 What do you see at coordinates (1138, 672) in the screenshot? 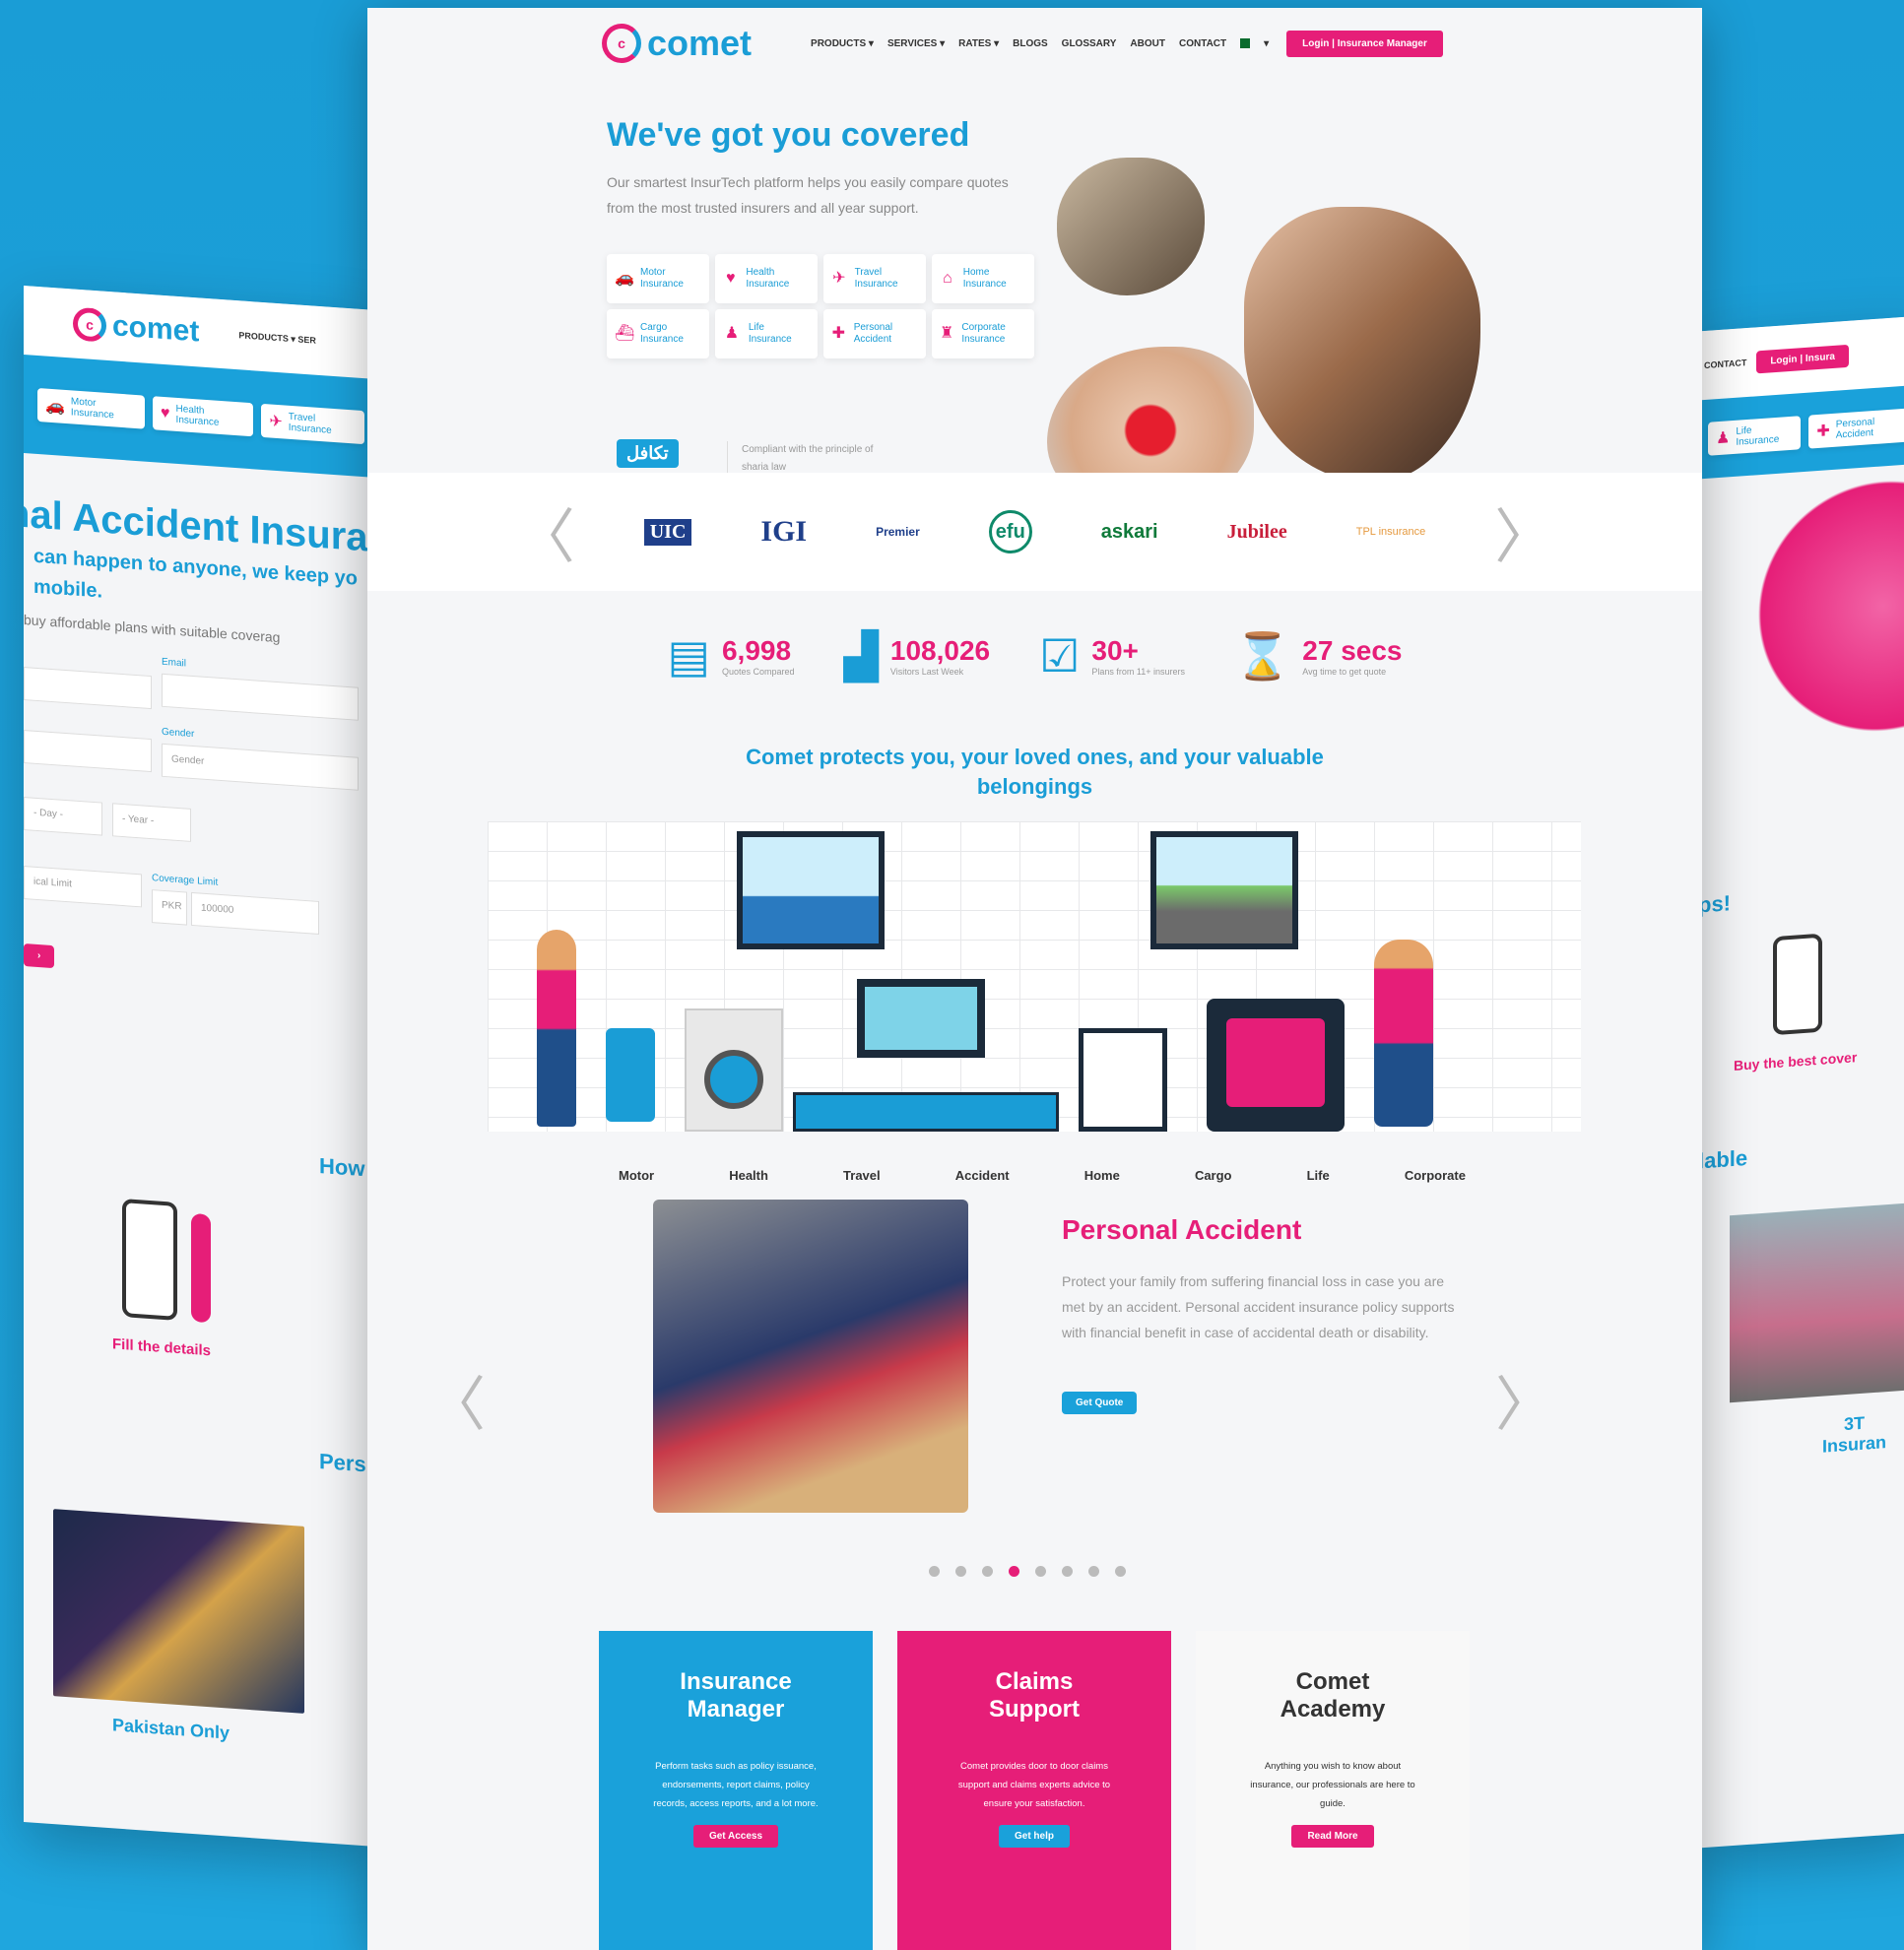
I see `stat-label: Plans from 11+ insurers` at bounding box center [1138, 672].